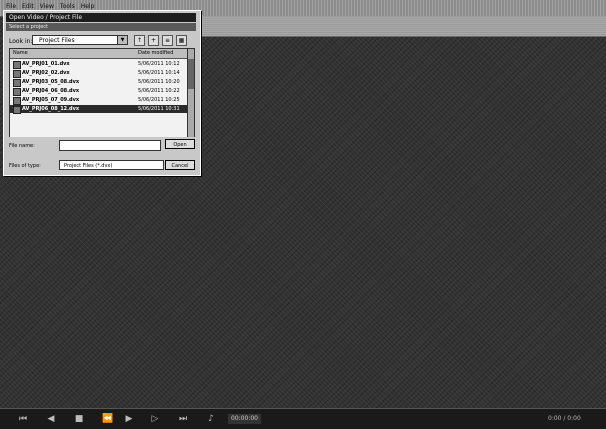  I want to click on file-name: AV_PRJ04_06_08.dvx, so click(51, 91).